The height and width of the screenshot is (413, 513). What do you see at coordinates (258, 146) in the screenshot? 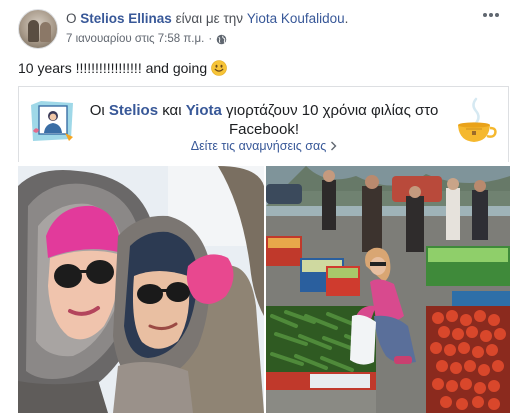
I see `see-memories-label: Δείτε τις αναμνήσεις σας` at bounding box center [258, 146].